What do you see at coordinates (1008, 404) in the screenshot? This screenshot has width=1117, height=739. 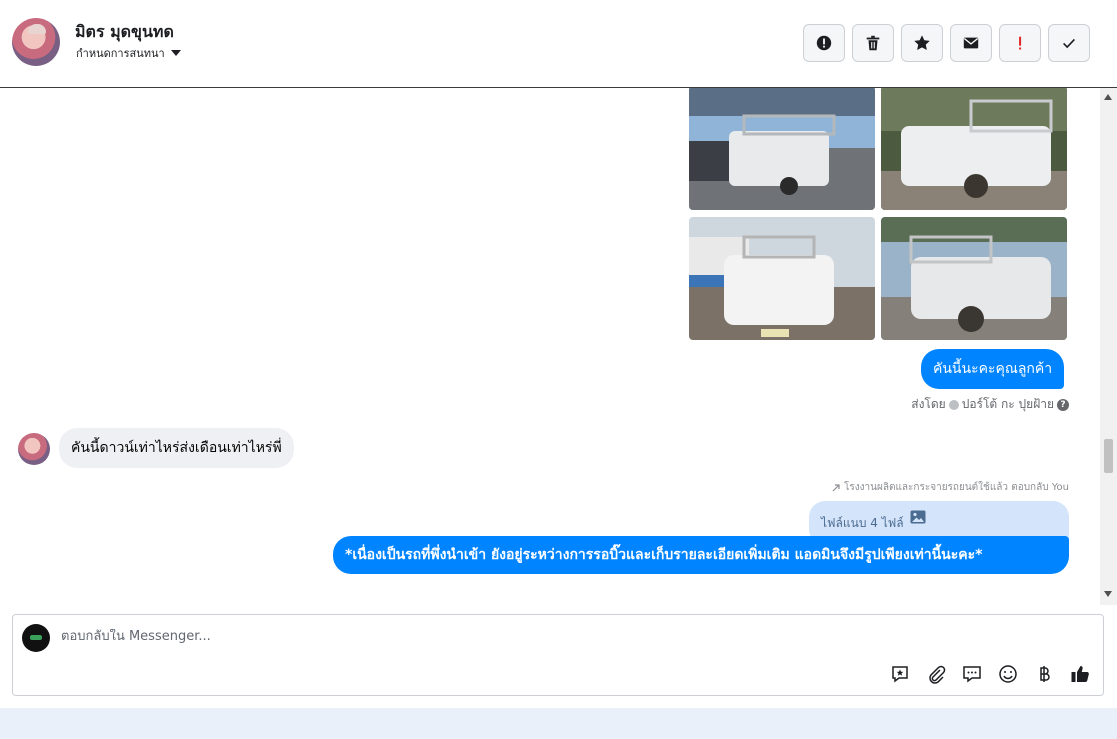 I see `sender-name: ปอร์โต้ กะ ปุยฝ้าย` at bounding box center [1008, 404].